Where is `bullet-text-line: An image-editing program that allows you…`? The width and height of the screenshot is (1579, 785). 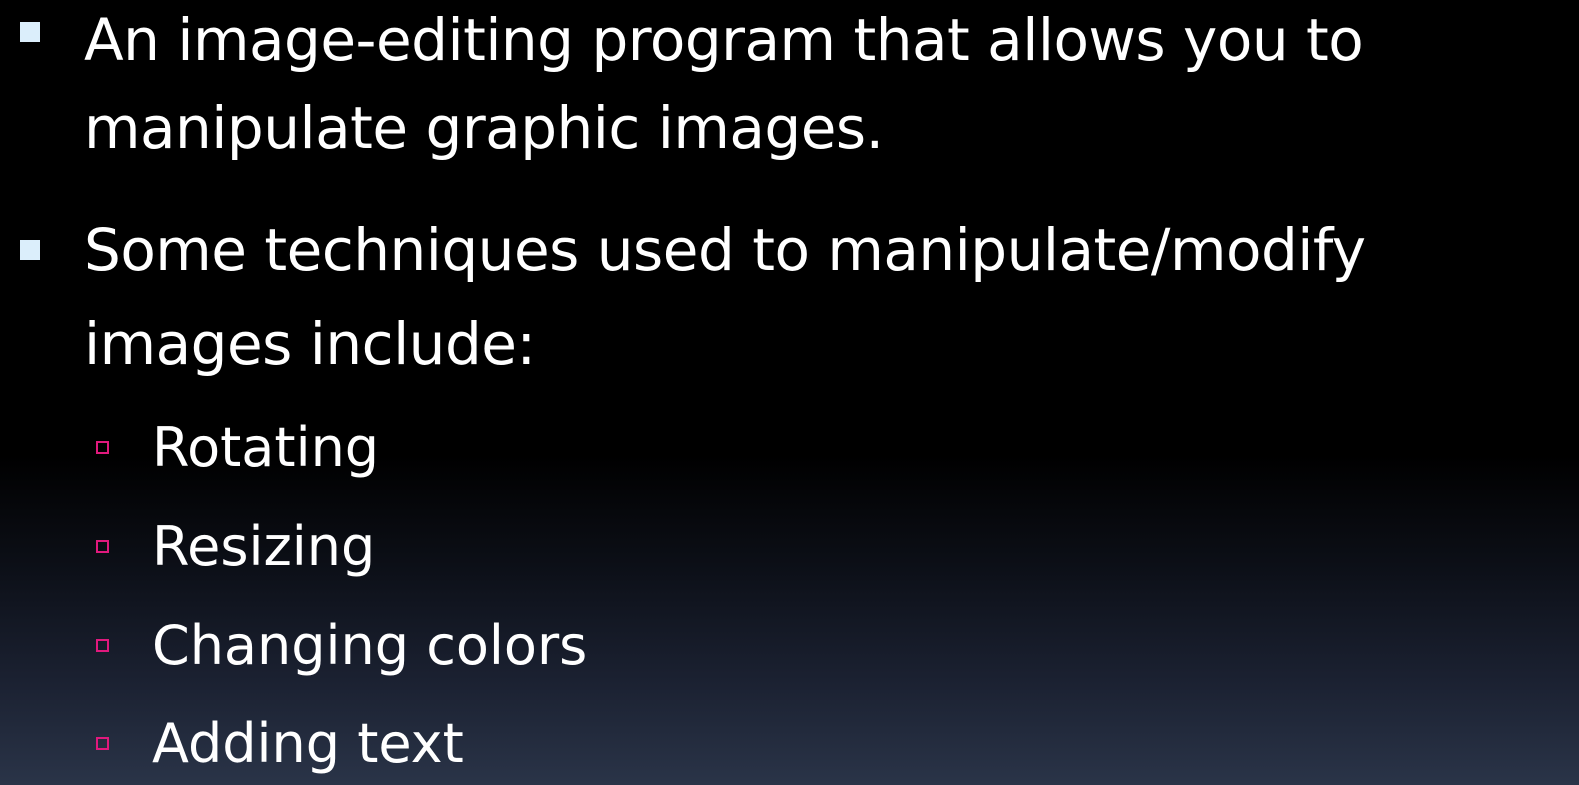 bullet-text-line: An image-editing program that allows you… is located at coordinates (724, 40).